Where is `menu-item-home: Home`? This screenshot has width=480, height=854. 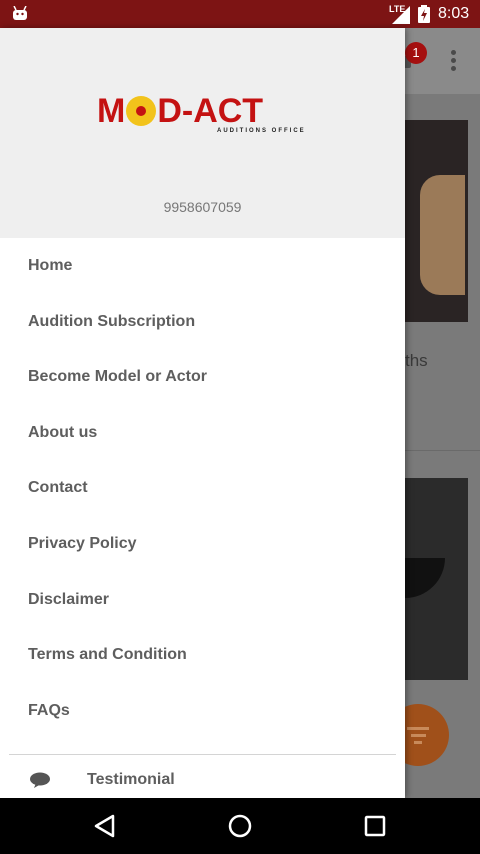 menu-item-home: Home is located at coordinates (202, 266).